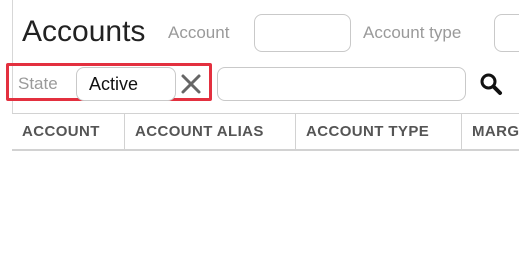 The image size is (519, 258). Describe the element at coordinates (84, 31) in the screenshot. I see `page-title: Accounts` at that location.